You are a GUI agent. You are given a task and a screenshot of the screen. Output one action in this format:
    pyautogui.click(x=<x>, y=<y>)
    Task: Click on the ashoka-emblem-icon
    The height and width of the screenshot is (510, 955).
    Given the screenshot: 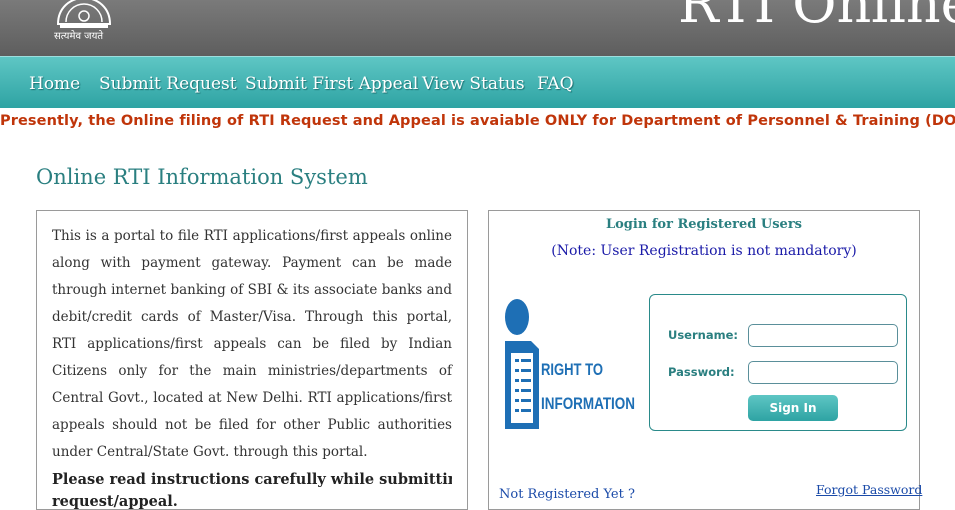 What is the action you would take?
    pyautogui.click(x=84, y=14)
    